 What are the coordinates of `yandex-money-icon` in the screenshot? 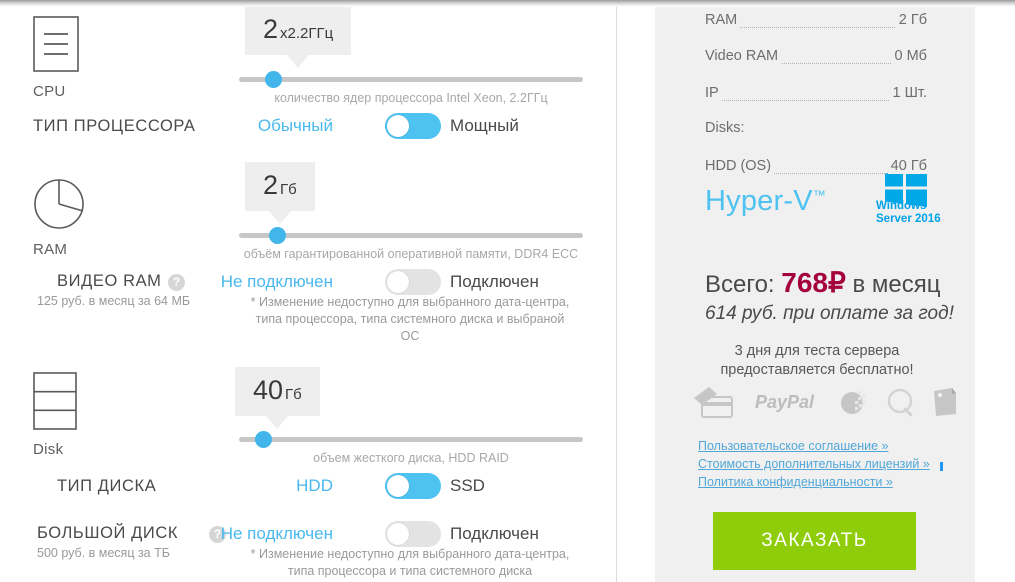 It's located at (947, 404).